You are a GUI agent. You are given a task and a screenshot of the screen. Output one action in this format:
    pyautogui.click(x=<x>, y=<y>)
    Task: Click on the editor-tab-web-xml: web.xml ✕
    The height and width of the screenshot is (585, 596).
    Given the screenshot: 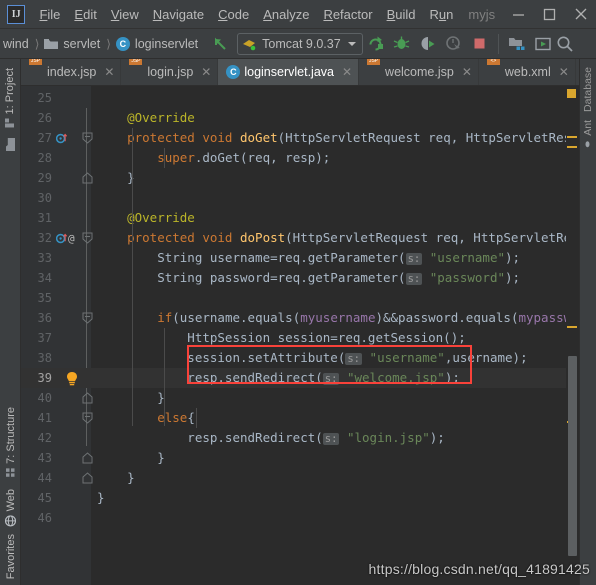 What is the action you would take?
    pyautogui.click(x=527, y=72)
    